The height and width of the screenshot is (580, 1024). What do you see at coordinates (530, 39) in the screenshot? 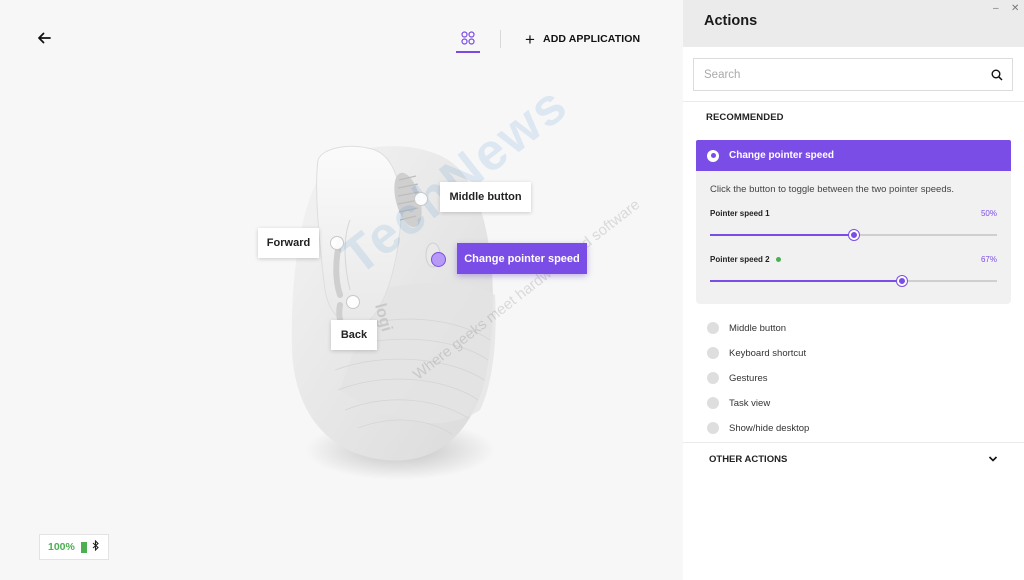
I see `plus-icon: +` at bounding box center [530, 39].